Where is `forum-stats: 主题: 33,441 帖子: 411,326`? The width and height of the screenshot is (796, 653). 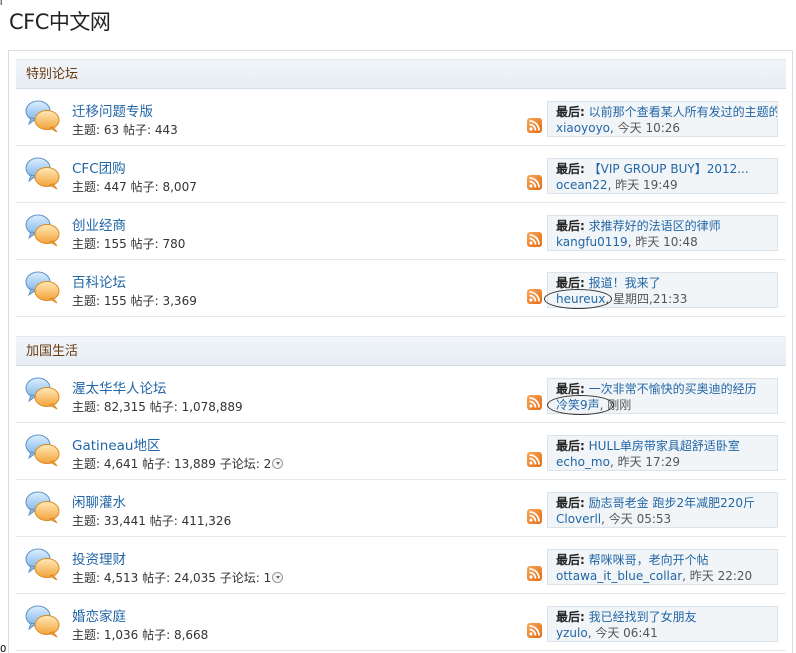 forum-stats: 主题: 33,441 帖子: 411,326 is located at coordinates (151, 520).